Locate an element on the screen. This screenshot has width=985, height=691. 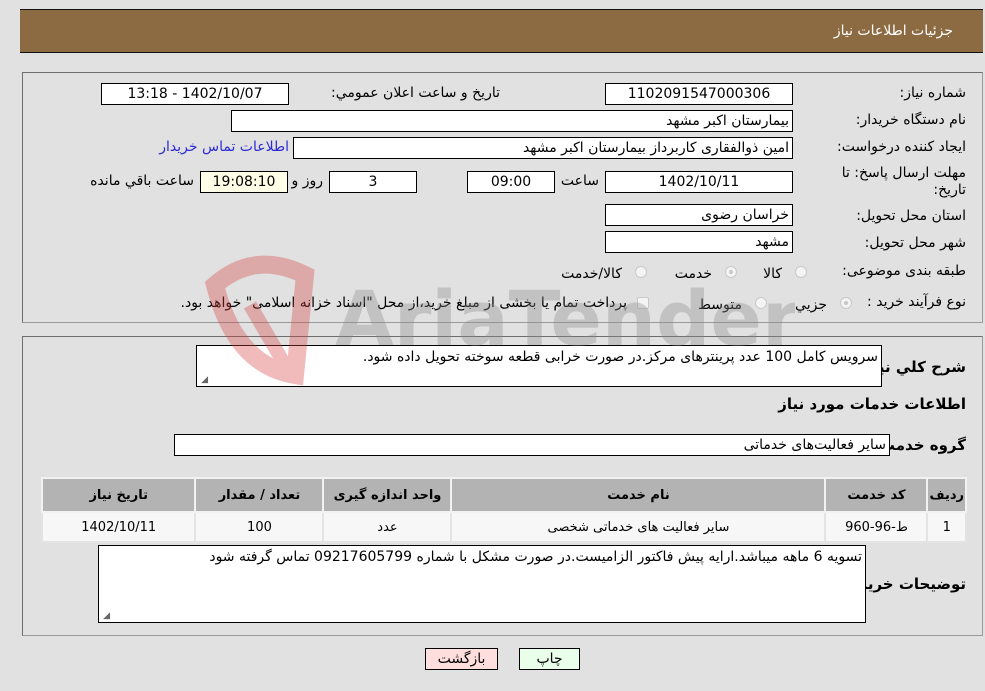
remaining-days-field: 3 is located at coordinates (373, 182).